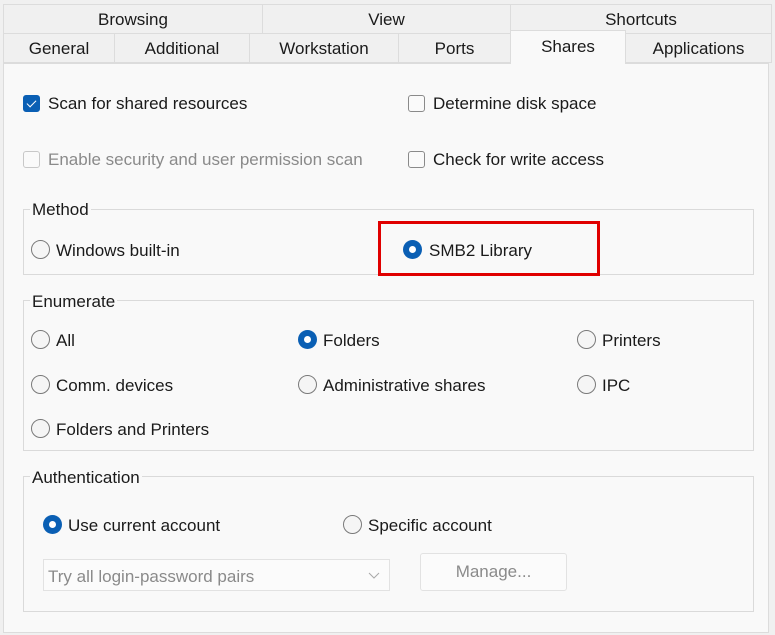 The image size is (775, 635). Describe the element at coordinates (118, 250) in the screenshot. I see `windows-builtin-label: Windows built-in` at that location.